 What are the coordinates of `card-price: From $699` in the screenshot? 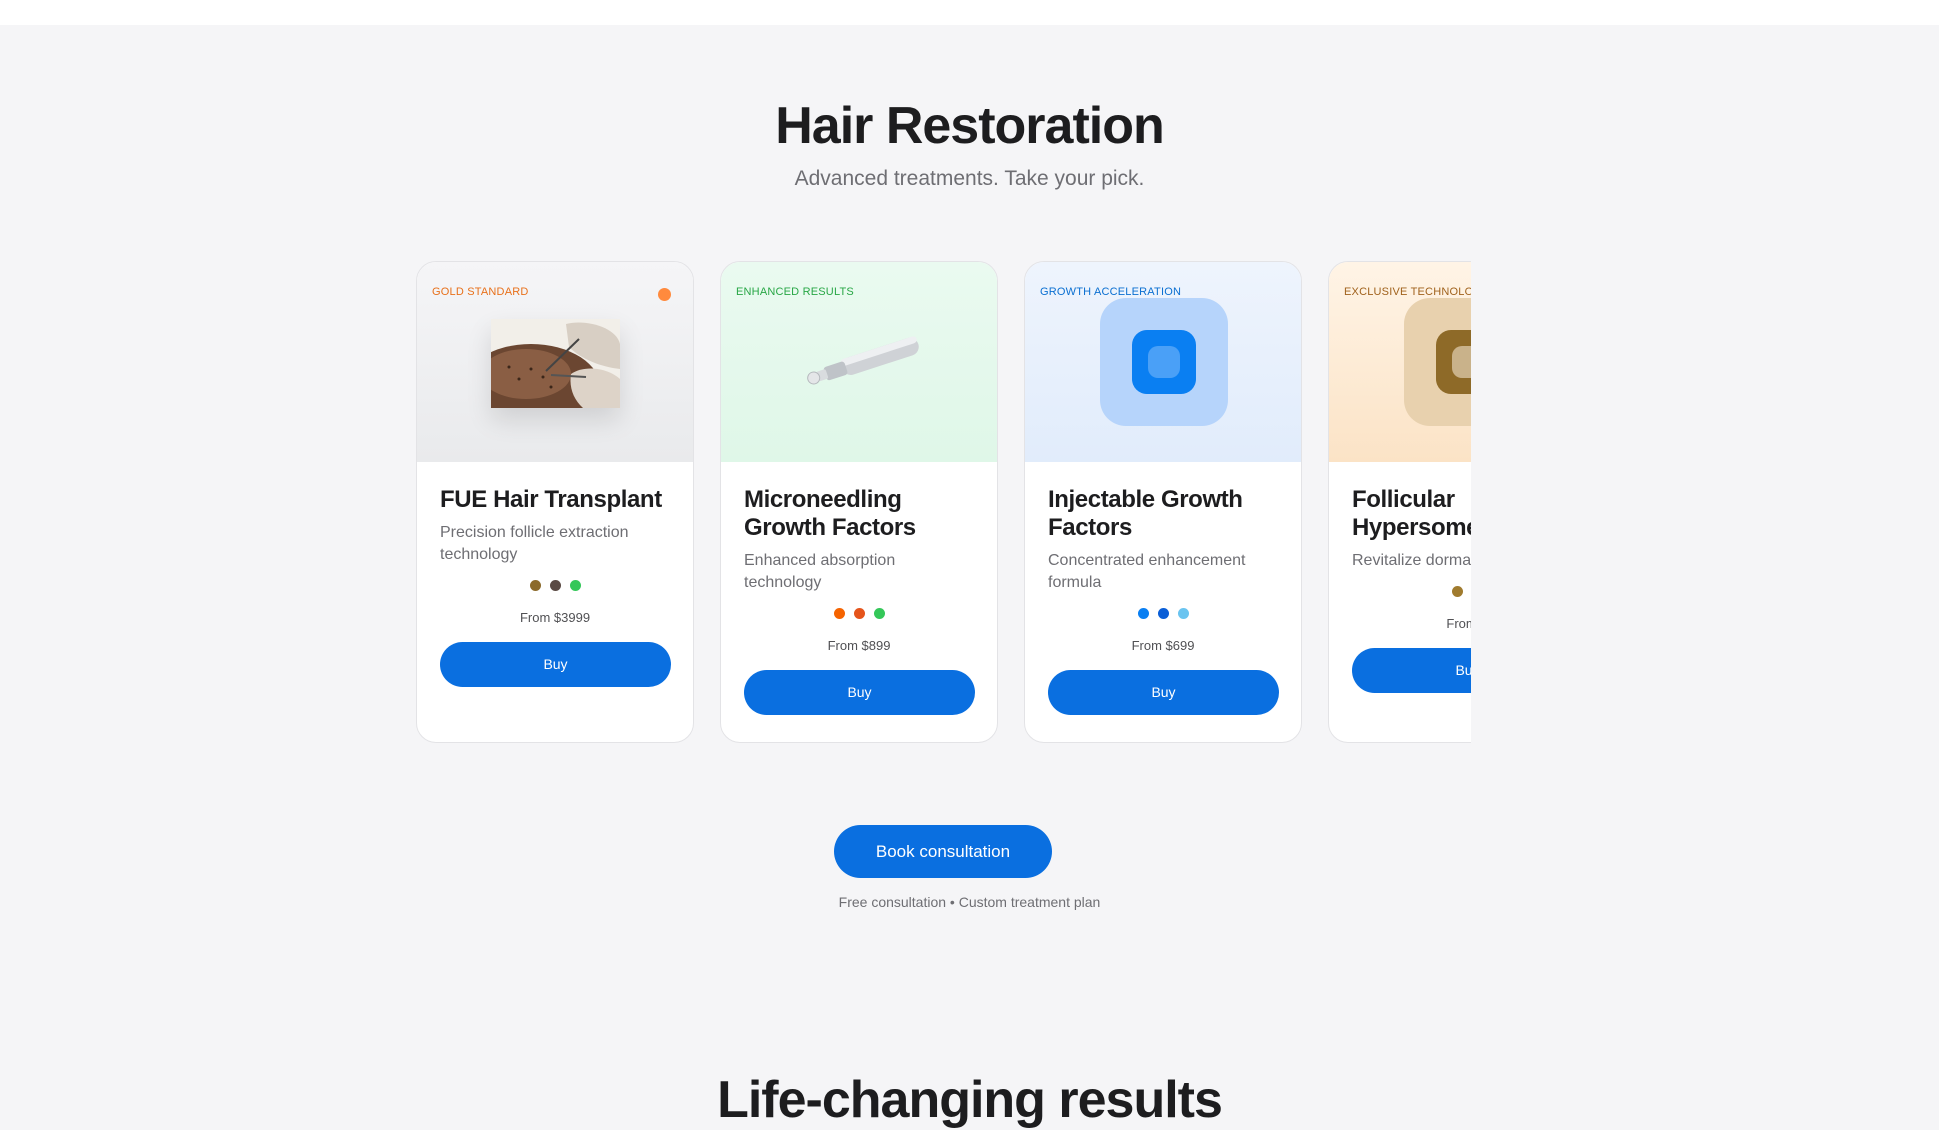 It's located at (1163, 645).